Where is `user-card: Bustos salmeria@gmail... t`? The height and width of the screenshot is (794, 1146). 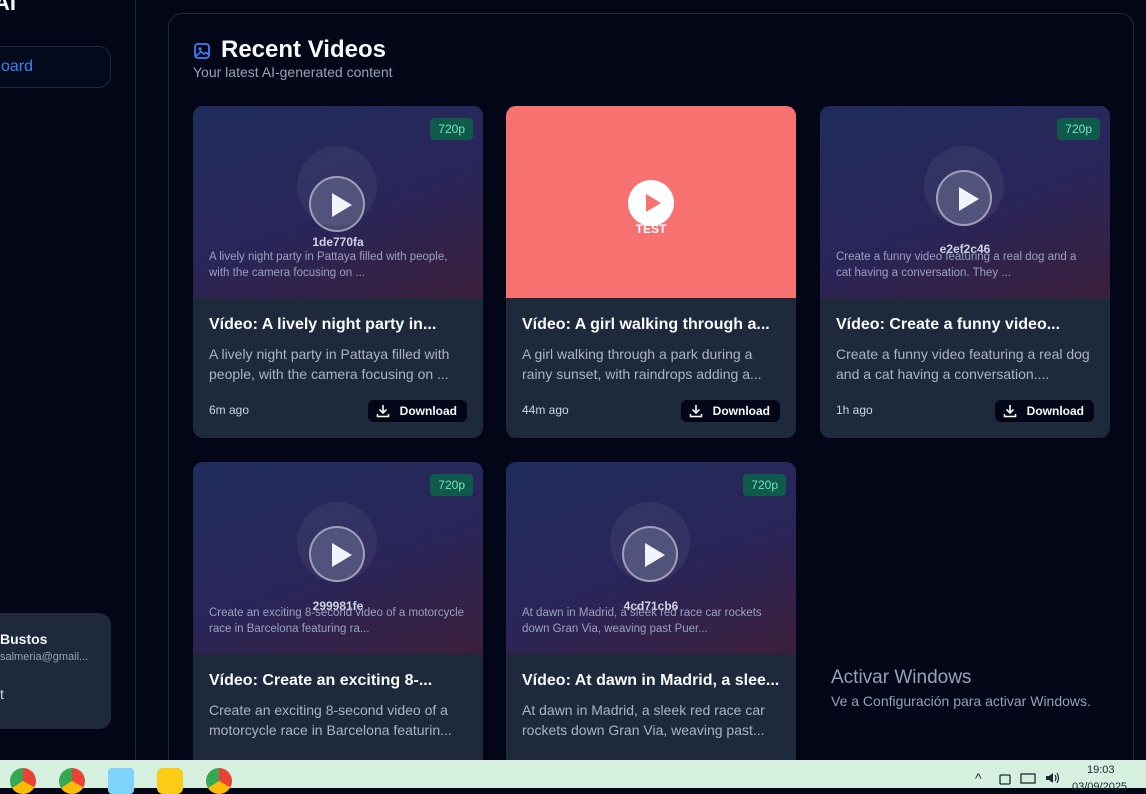 user-card: Bustos salmeria@gmail... t is located at coordinates (55, 671).